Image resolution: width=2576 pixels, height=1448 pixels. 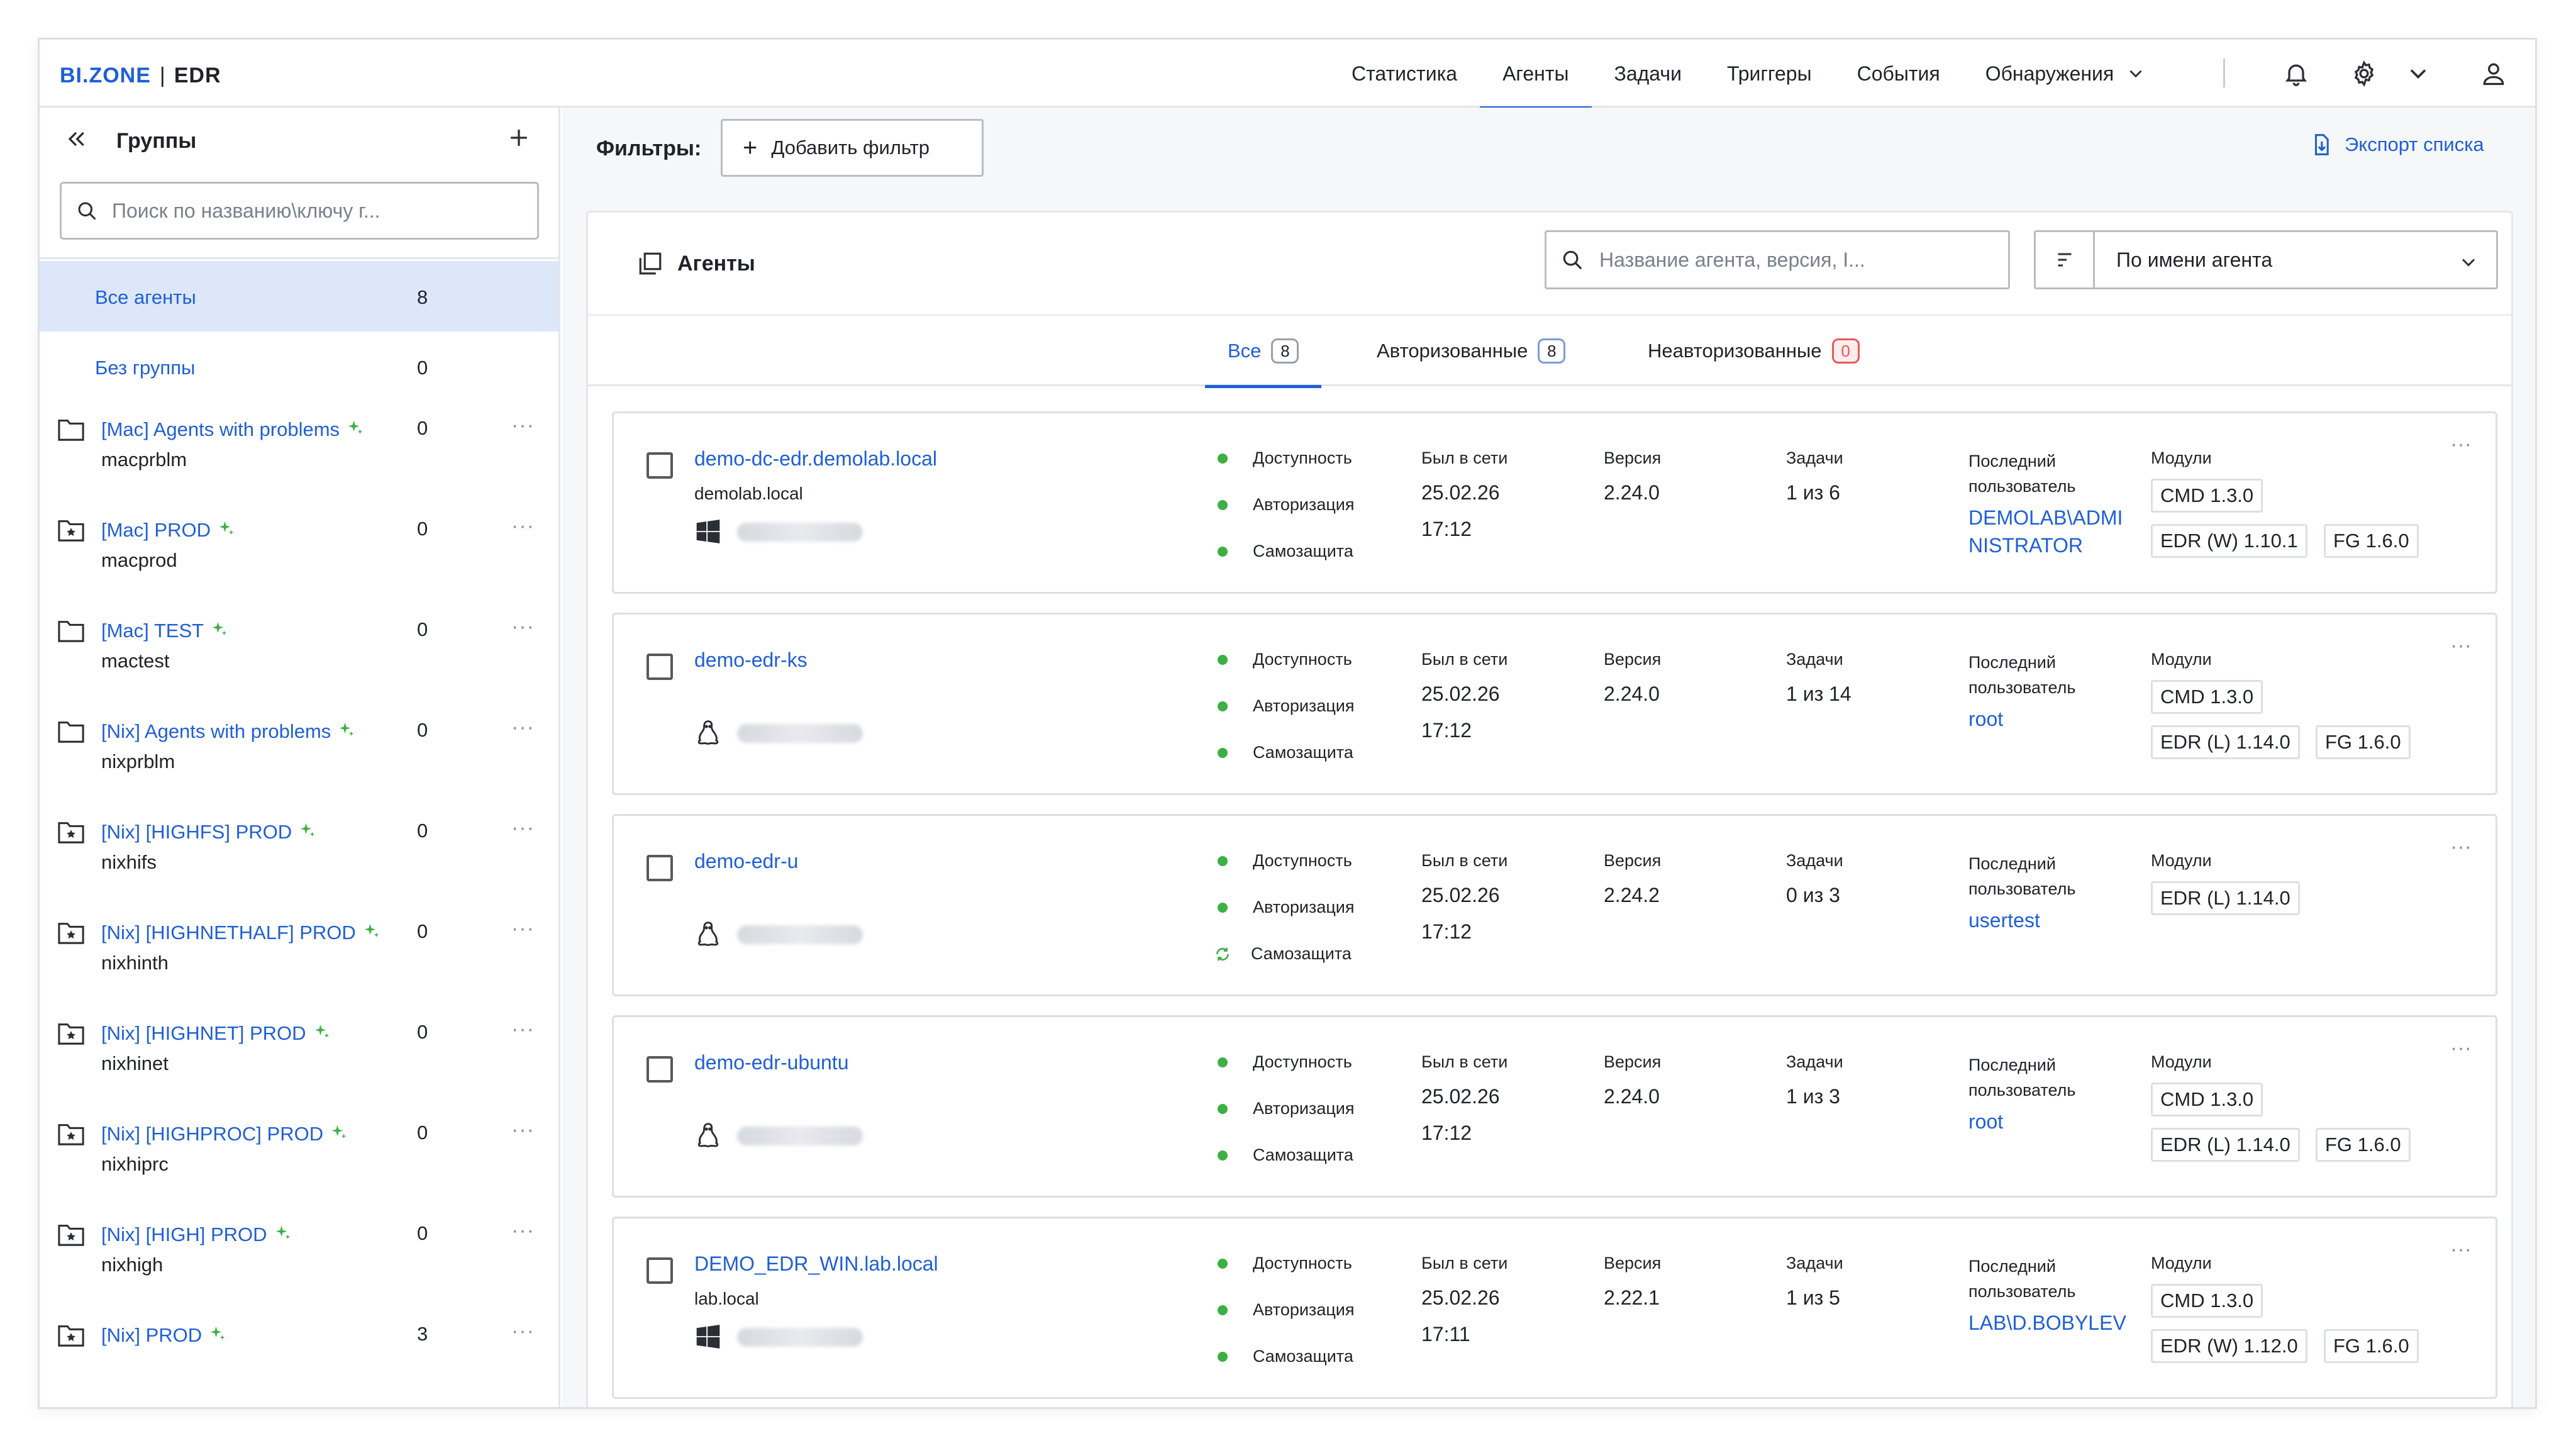 What do you see at coordinates (299, 1055) in the screenshot?
I see `group-item: [Nix] [HIGHNET] PROD nixhinet 0 ···` at bounding box center [299, 1055].